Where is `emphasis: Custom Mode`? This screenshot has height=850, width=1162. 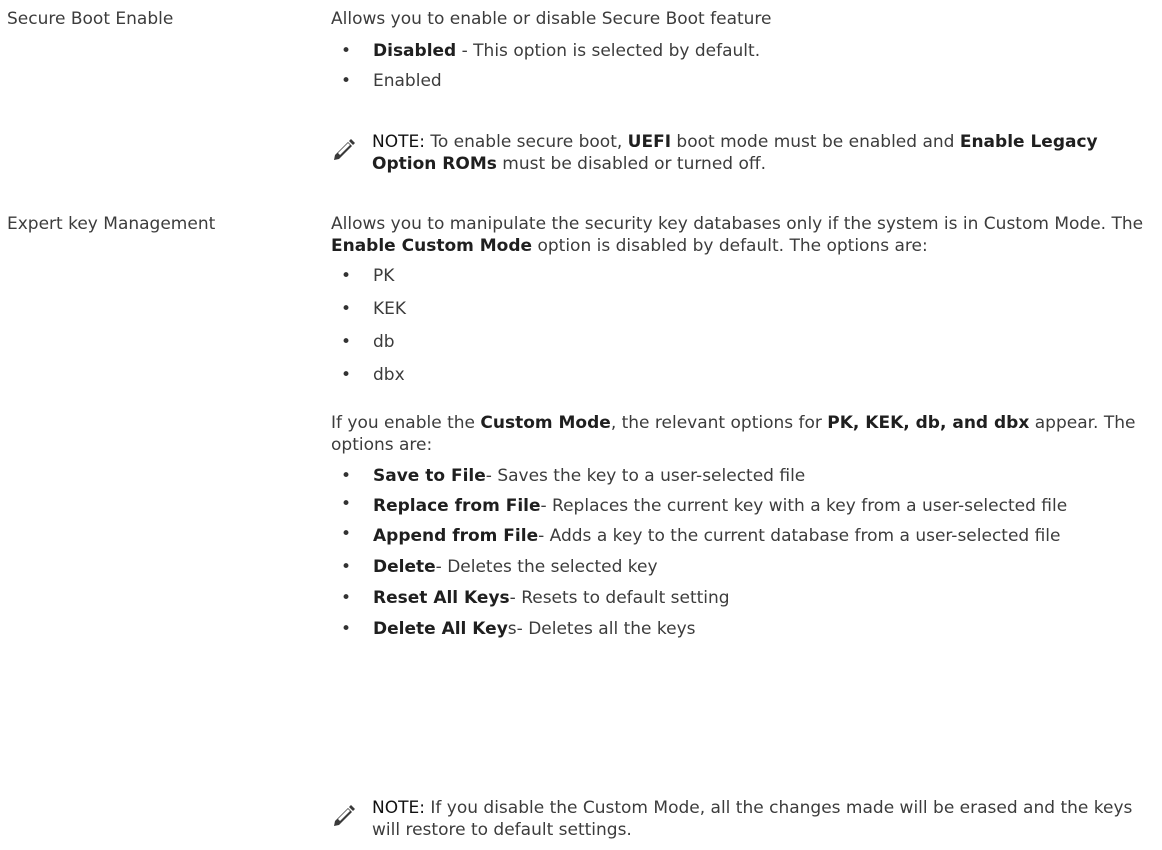 emphasis: Custom Mode is located at coordinates (545, 423).